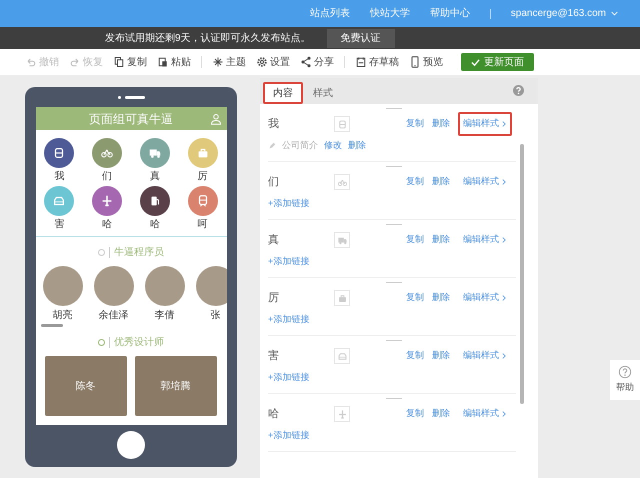 The width and height of the screenshot is (640, 478). Describe the element at coordinates (130, 62) in the screenshot. I see `copy-button: 复制` at that location.